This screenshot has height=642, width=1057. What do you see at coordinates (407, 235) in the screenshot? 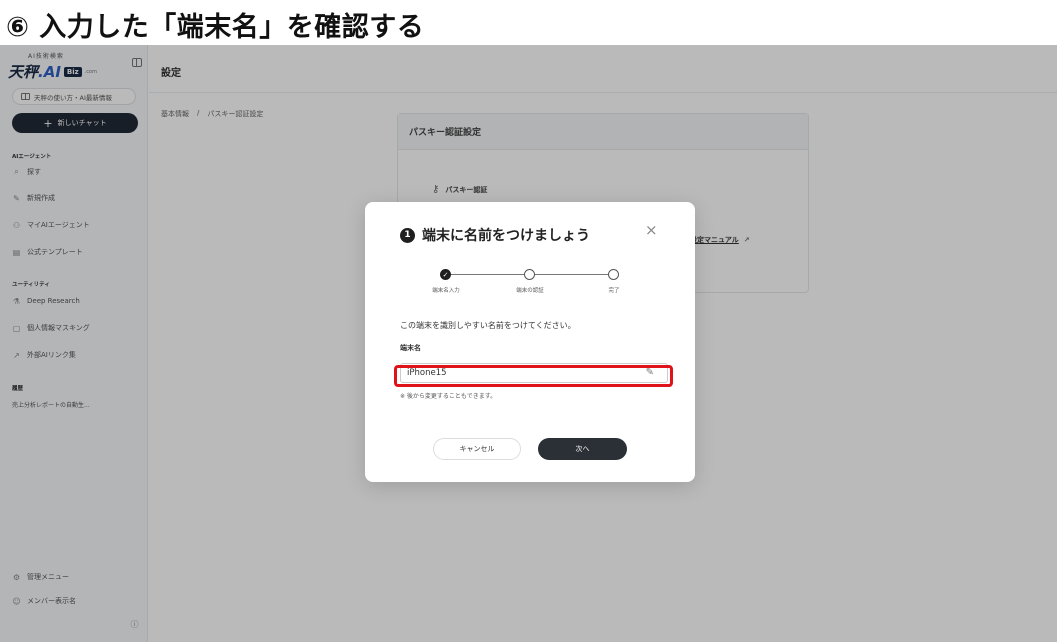
I see `step-number-badge: 1` at bounding box center [407, 235].